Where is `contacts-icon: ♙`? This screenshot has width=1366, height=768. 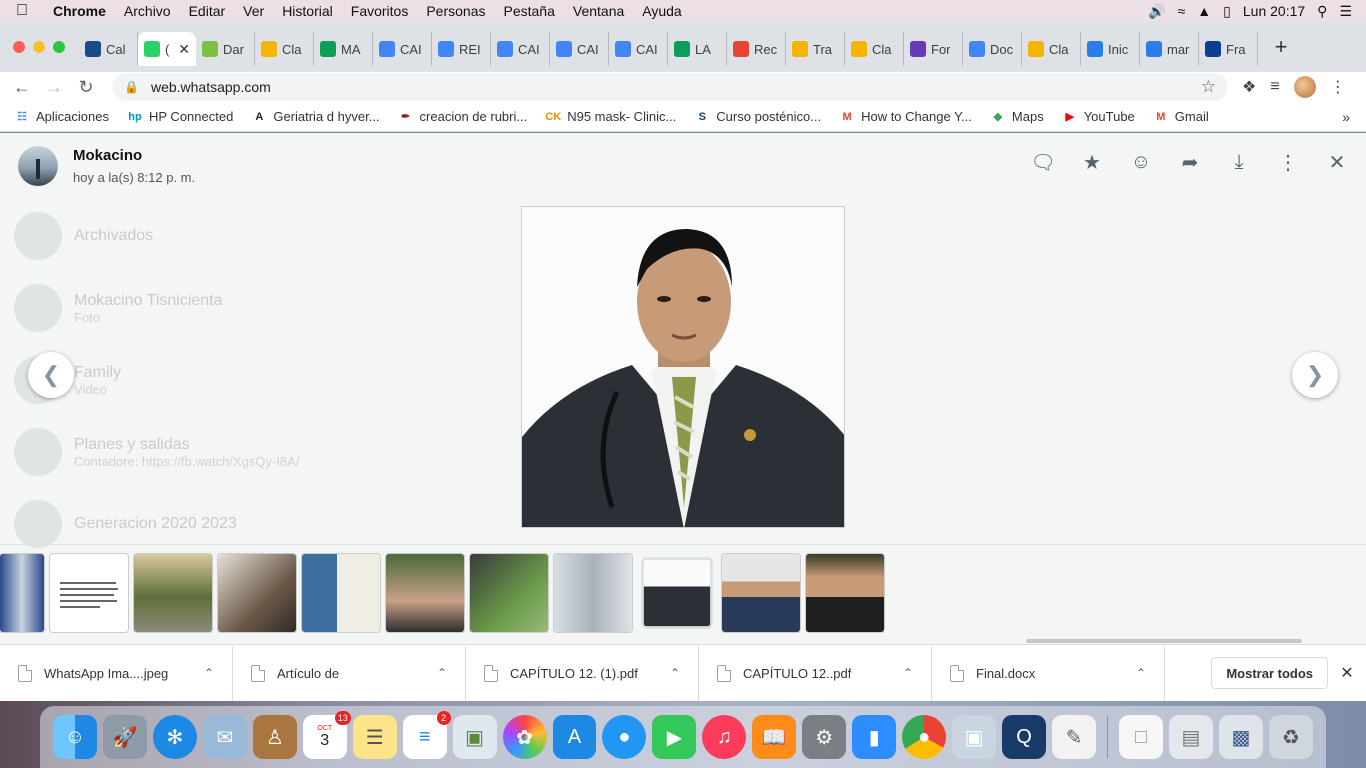
contacts-icon: ♙ is located at coordinates (274, 737).